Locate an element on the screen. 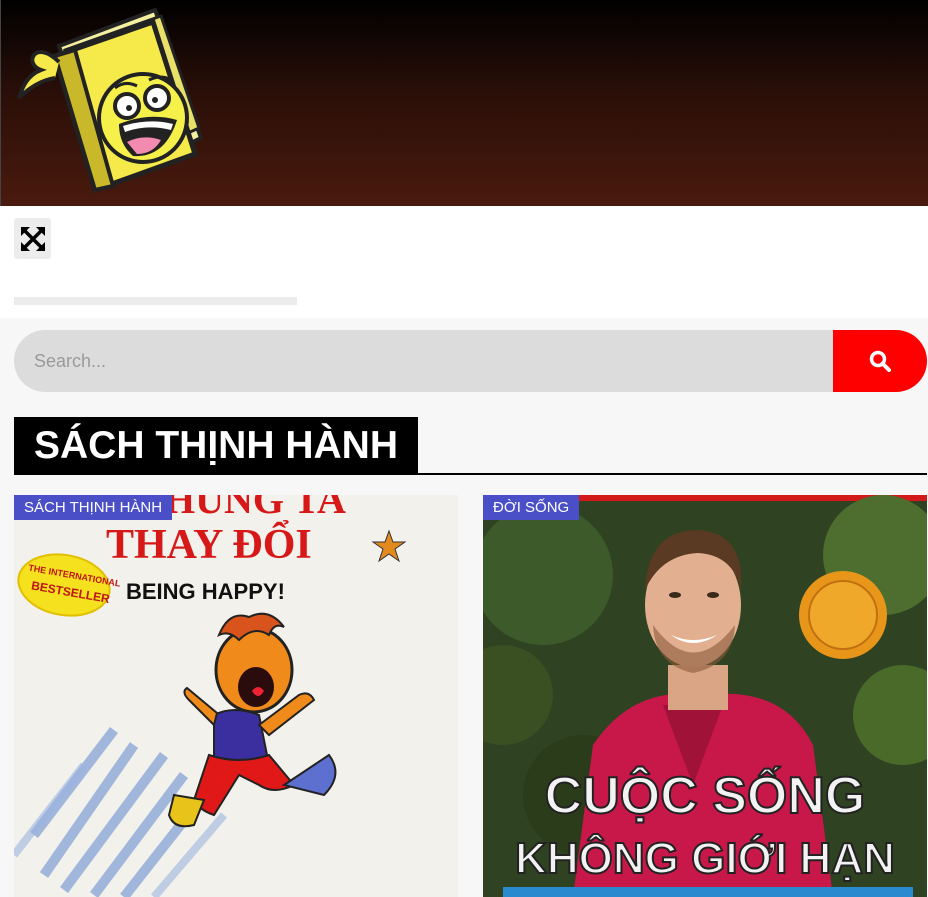 The height and width of the screenshot is (897, 928). section-title: SÁCH THỊNH HÀNH is located at coordinates (216, 445).